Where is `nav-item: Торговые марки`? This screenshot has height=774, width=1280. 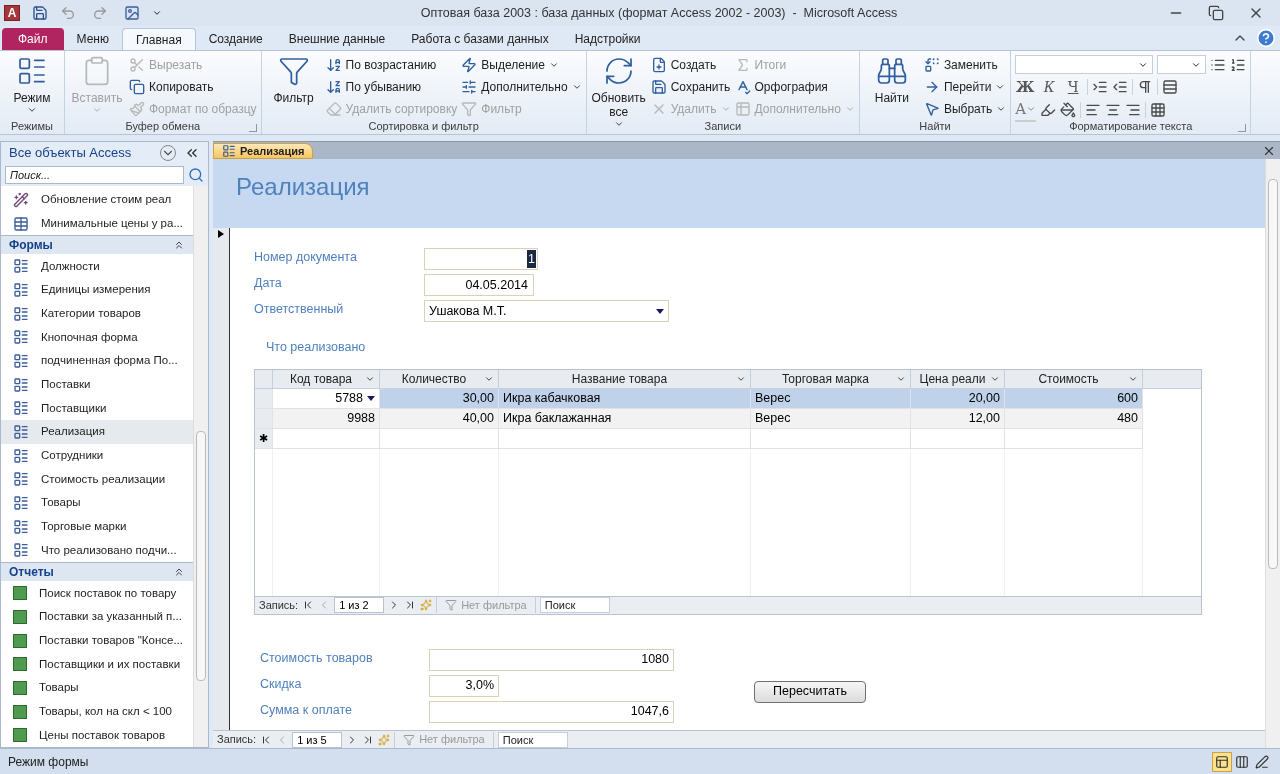 nav-item: Торговые марки is located at coordinates (97, 526).